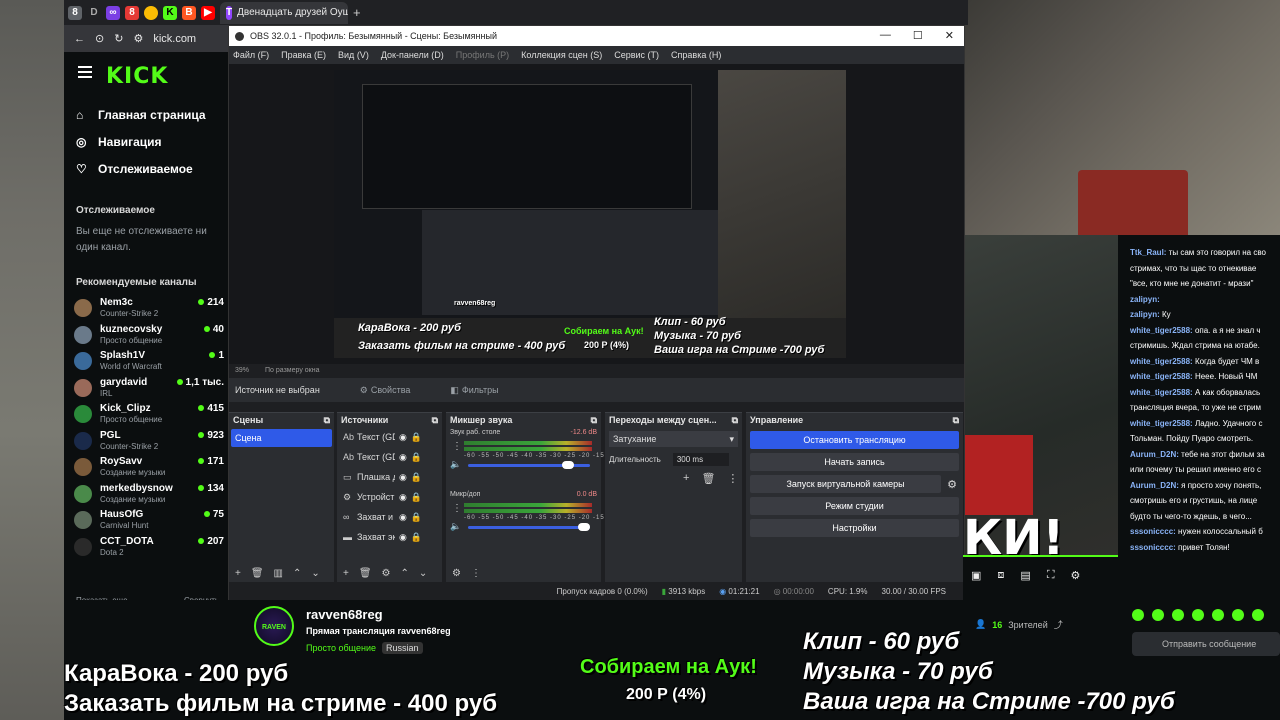 The height and width of the screenshot is (720, 1280). Describe the element at coordinates (1051, 575) in the screenshot. I see `fullscreen-icon: ⛶` at that location.